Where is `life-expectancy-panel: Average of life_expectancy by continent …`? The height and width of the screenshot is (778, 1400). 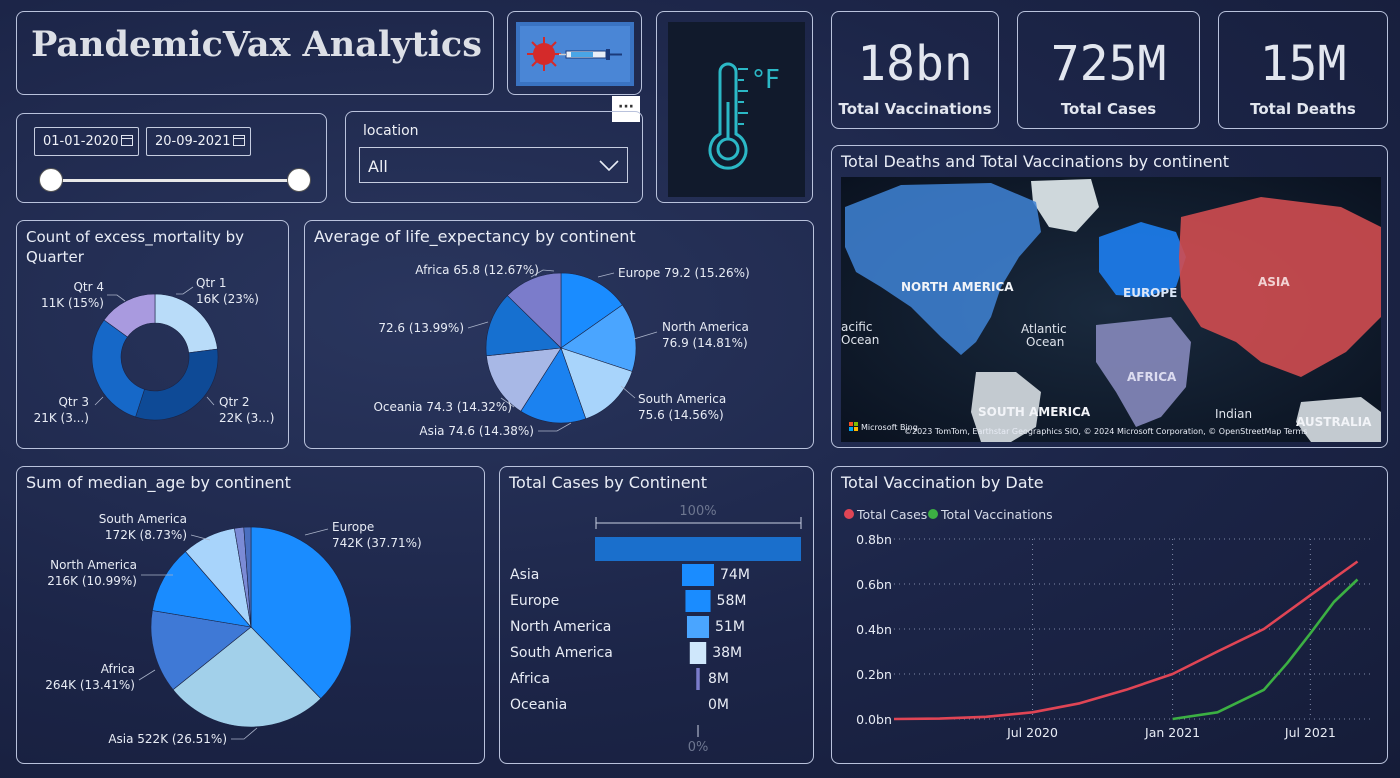
life-expectancy-panel: Average of life_expectancy by continent … is located at coordinates (559, 334).